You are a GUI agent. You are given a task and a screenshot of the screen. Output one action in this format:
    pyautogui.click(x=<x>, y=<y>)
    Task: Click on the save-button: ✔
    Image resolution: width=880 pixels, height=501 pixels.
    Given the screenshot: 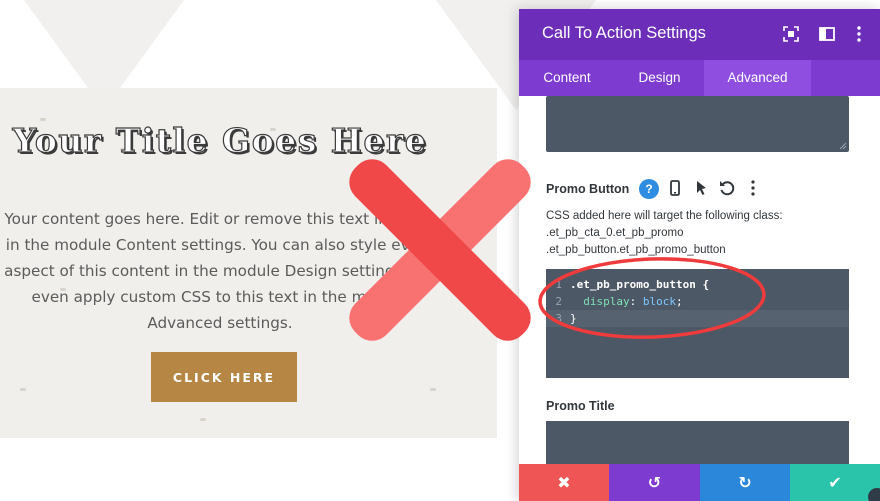 What is the action you would take?
    pyautogui.click(x=835, y=482)
    